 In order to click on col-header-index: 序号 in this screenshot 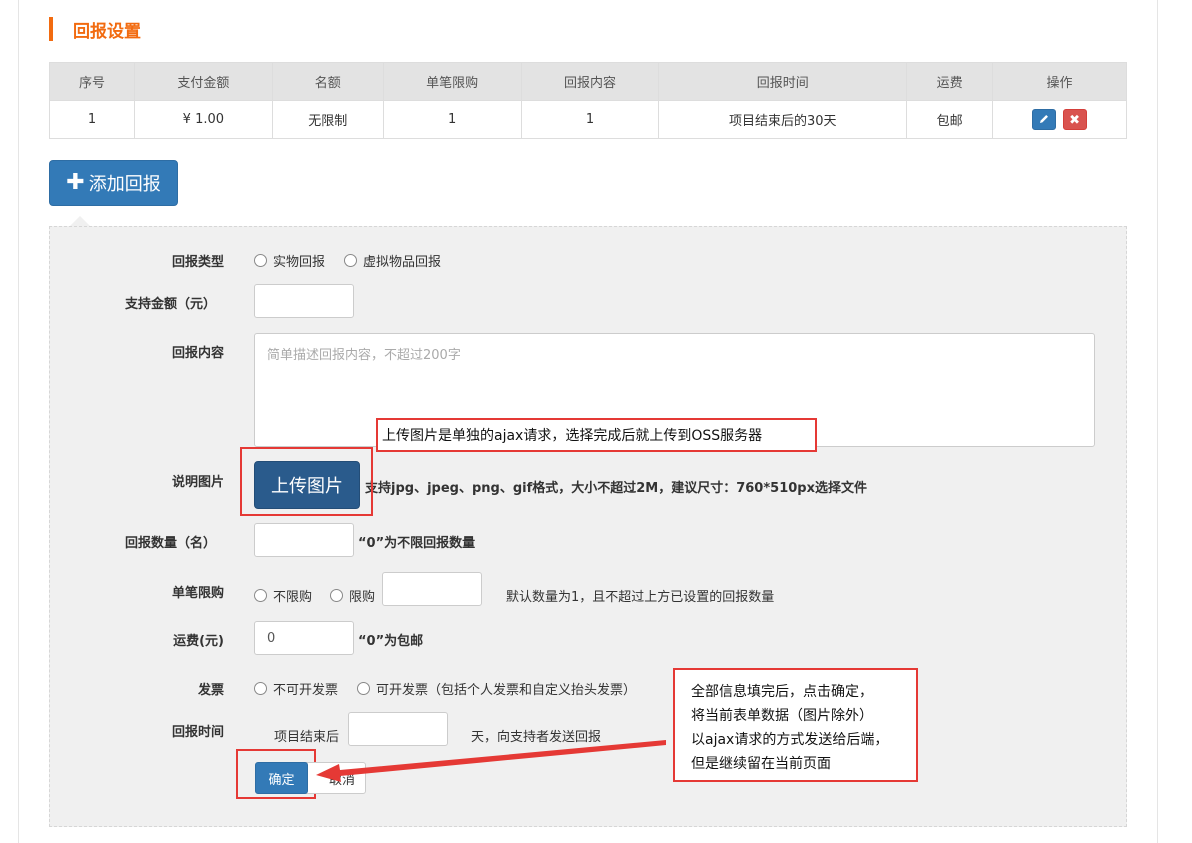, I will do `click(92, 81)`.